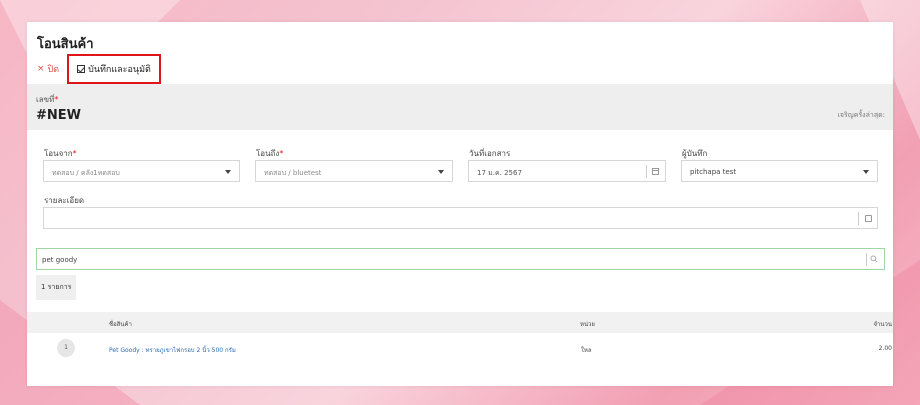 The image size is (920, 405). What do you see at coordinates (281, 153) in the screenshot?
I see `to-required-mark: *` at bounding box center [281, 153].